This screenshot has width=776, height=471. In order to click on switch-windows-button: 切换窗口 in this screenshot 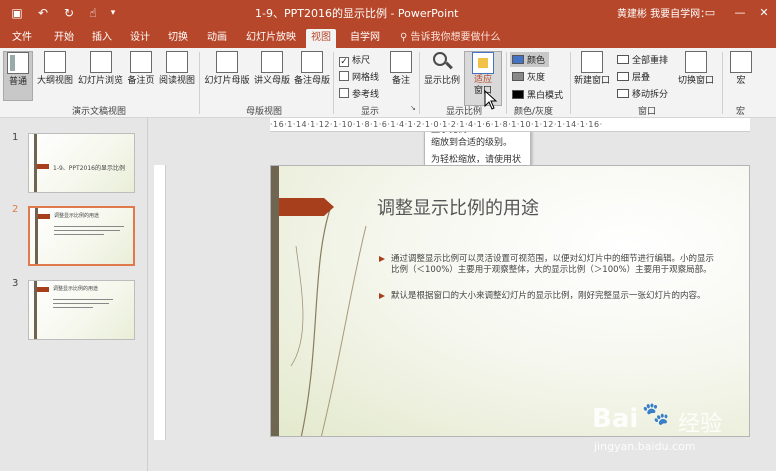, I will do `click(696, 76)`.